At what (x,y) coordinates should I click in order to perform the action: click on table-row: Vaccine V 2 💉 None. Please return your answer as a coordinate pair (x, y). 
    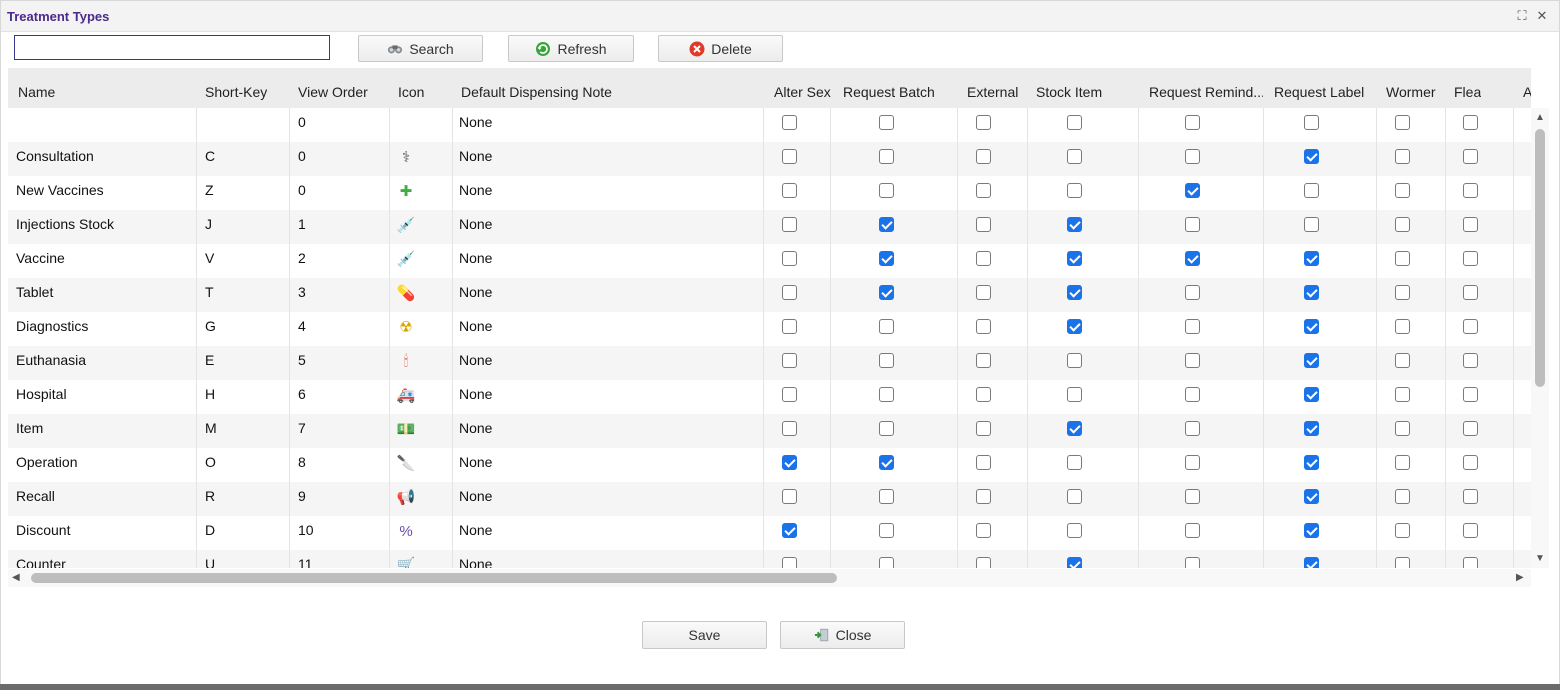
    Looking at the image, I should click on (769, 261).